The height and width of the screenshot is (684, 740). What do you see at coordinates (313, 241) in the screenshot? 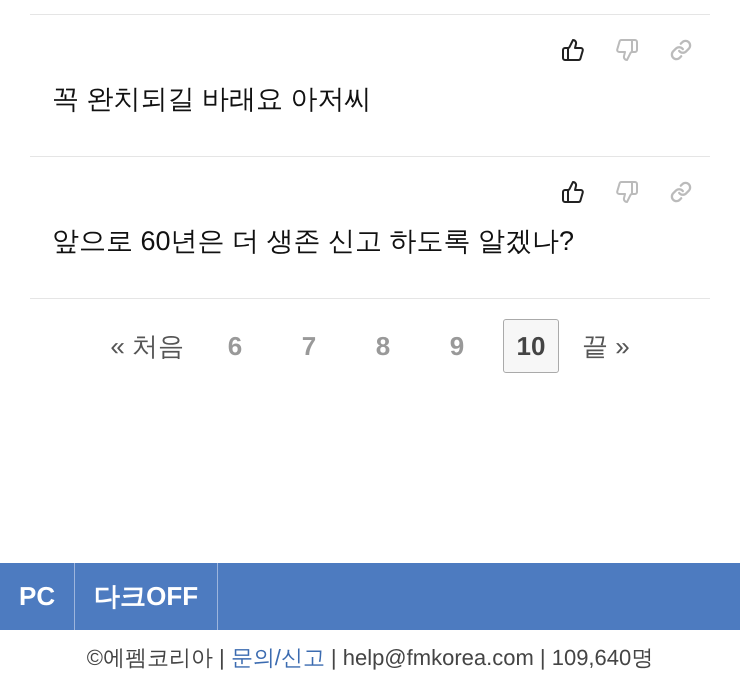
I see `comment-text: 앞으로 60년은 더 생존 신고 하도록 알겠나?` at bounding box center [313, 241].